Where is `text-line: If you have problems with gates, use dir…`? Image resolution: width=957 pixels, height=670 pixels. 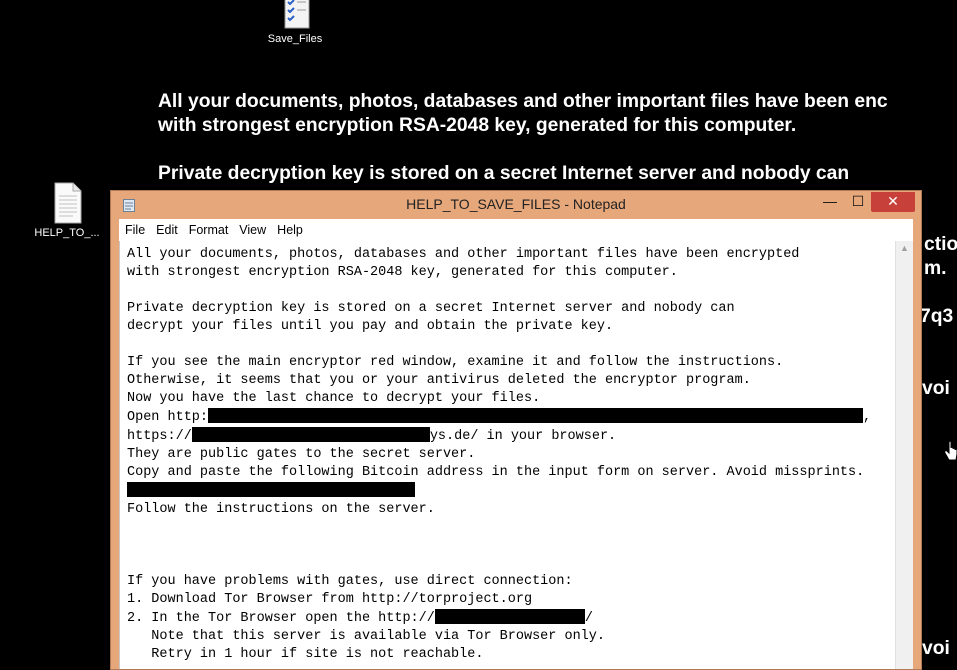 text-line: If you have problems with gates, use dir… is located at coordinates (350, 581).